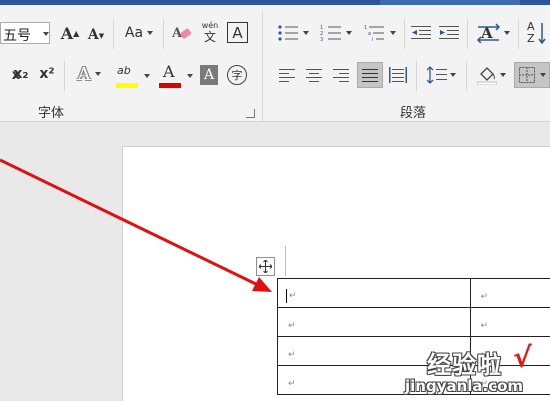 The height and width of the screenshot is (401, 550). I want to click on watermark: 经验啦 √ jingyanla.com, so click(477, 372).